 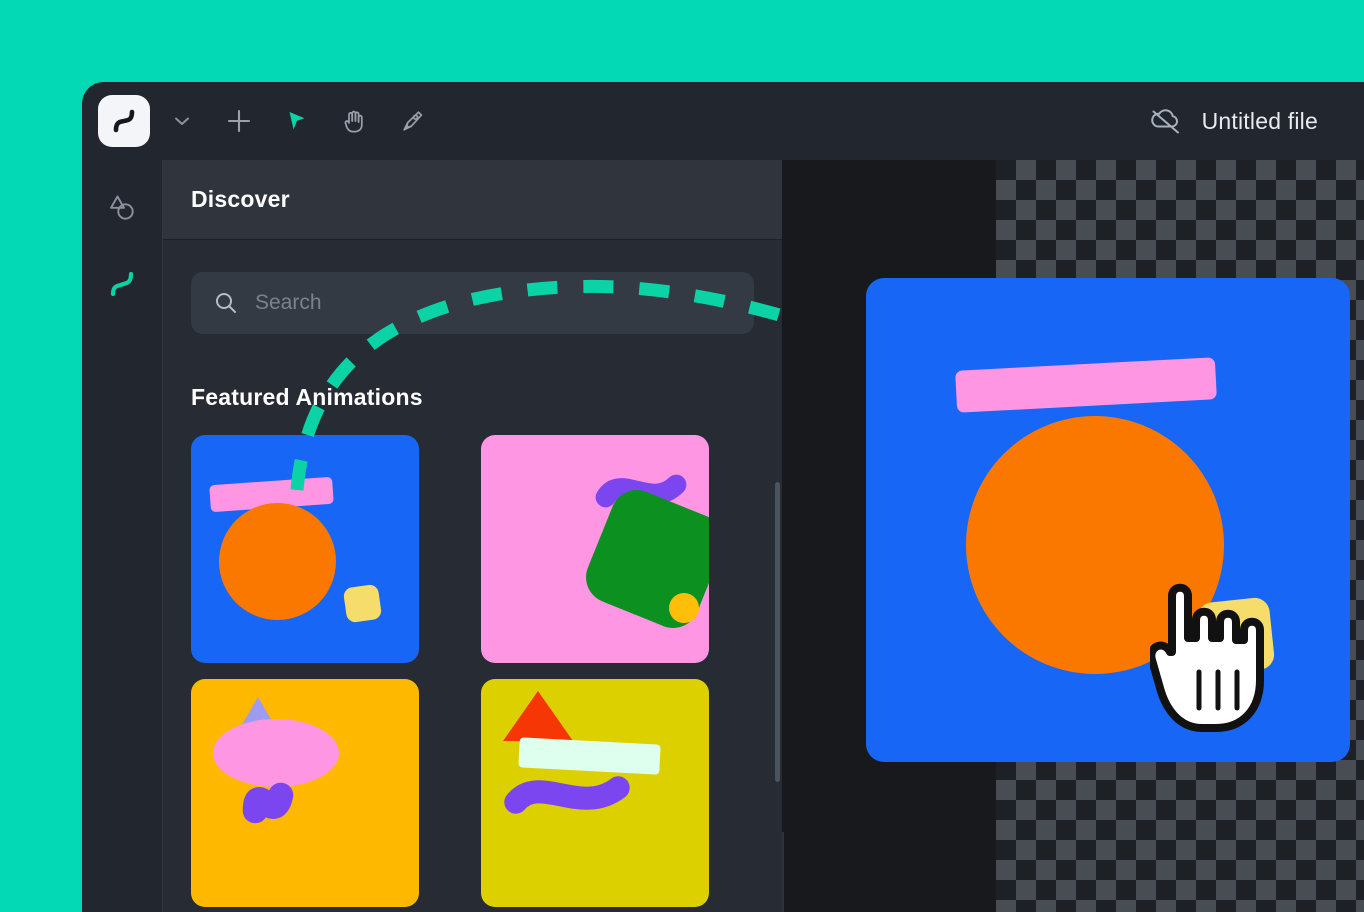 I want to click on toolbar-pen-tool, so click(x=412, y=121).